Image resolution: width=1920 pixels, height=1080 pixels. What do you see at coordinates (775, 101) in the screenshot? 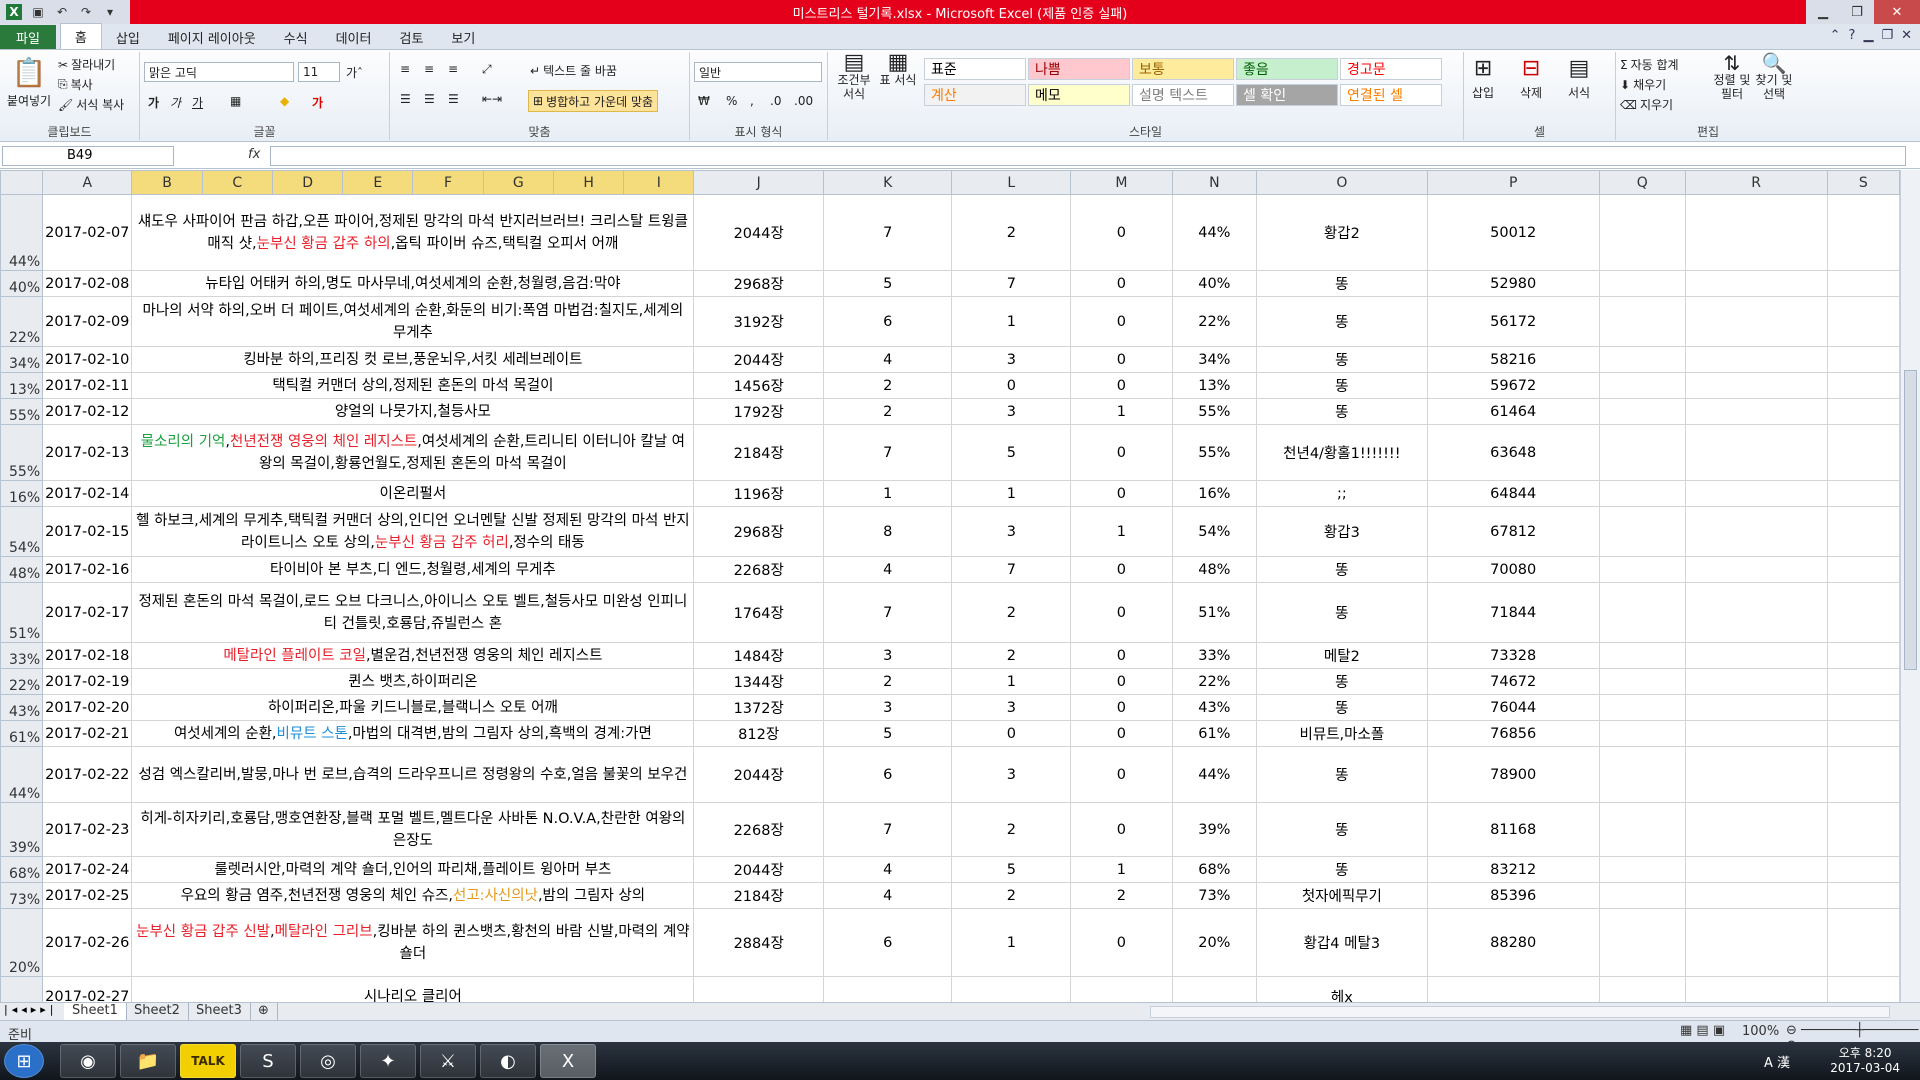
I see `increase-decimal-icon: .0` at bounding box center [775, 101].